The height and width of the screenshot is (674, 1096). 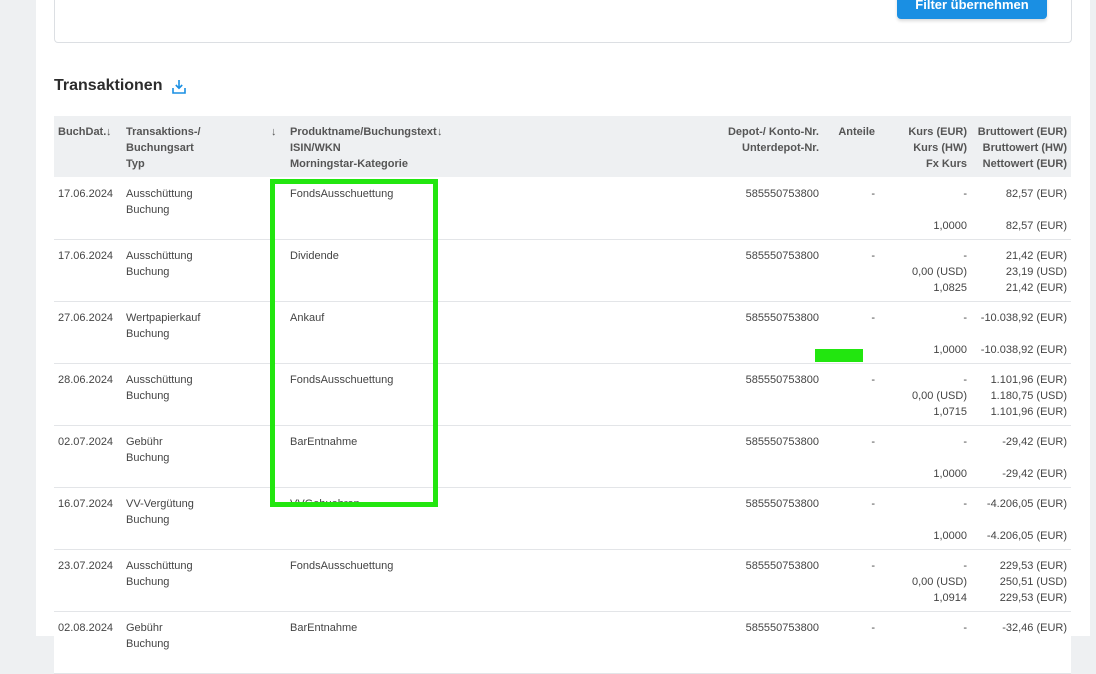 I want to click on cell-type: VV-Vergütung Buchung, so click(x=160, y=512).